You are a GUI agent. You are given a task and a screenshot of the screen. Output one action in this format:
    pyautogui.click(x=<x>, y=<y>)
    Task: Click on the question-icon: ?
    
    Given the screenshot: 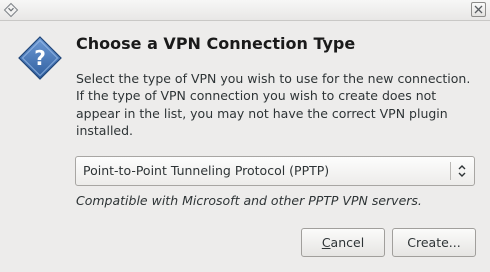 What is the action you would take?
    pyautogui.click(x=40, y=58)
    